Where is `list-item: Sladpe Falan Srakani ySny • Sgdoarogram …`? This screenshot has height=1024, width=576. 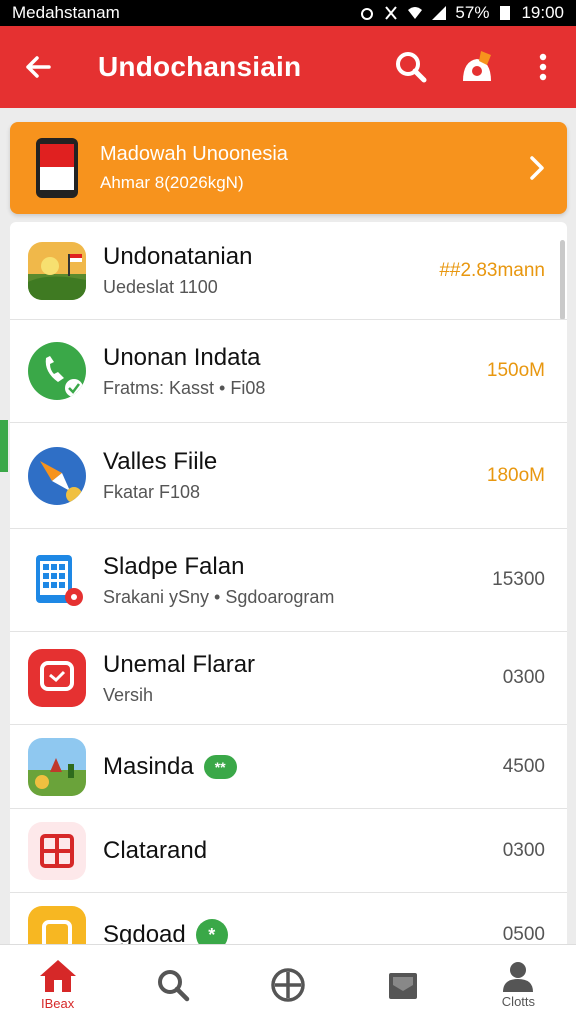
list-item: Sladpe Falan Srakani ySny • Sgdoarogram … is located at coordinates (288, 580).